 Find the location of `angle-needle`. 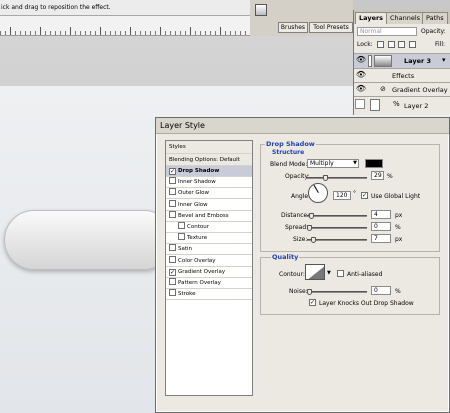

angle-needle is located at coordinates (316, 188).